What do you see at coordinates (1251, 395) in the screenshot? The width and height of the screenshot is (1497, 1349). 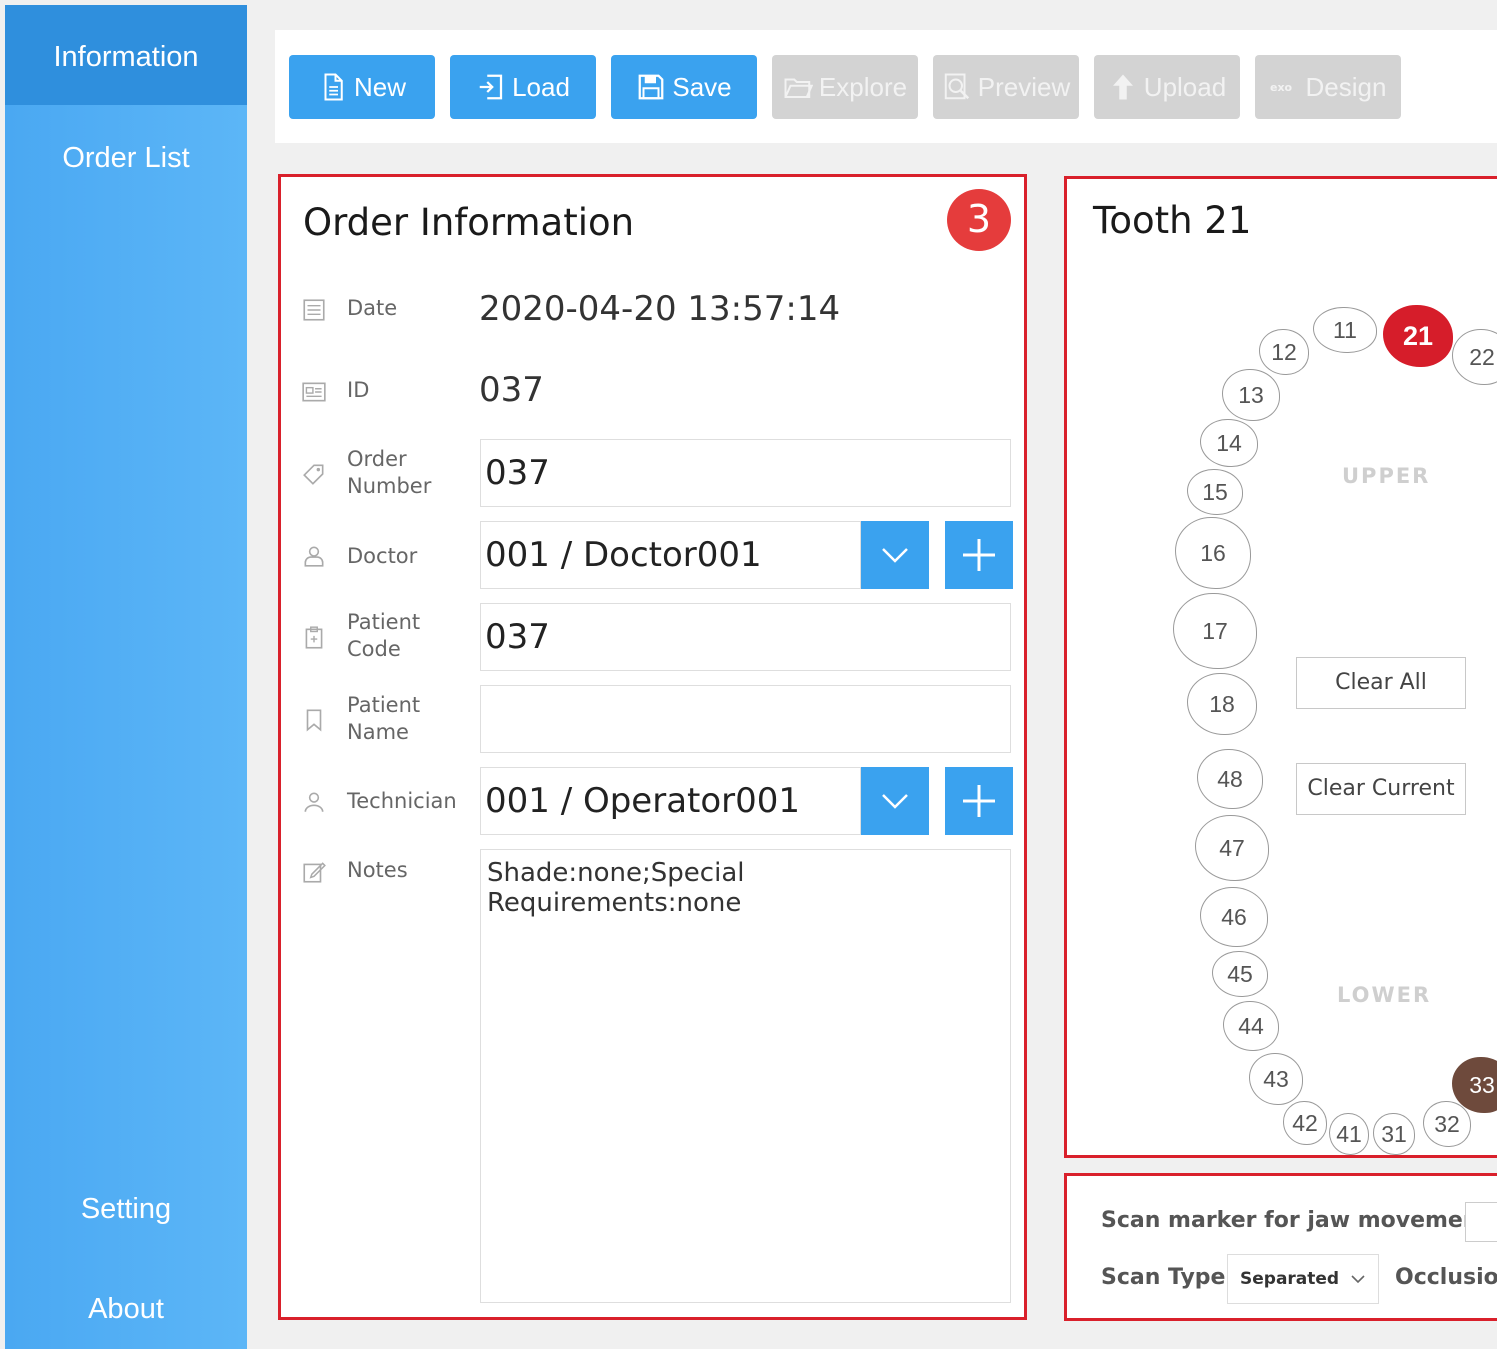 I see `tooth-13: 13` at bounding box center [1251, 395].